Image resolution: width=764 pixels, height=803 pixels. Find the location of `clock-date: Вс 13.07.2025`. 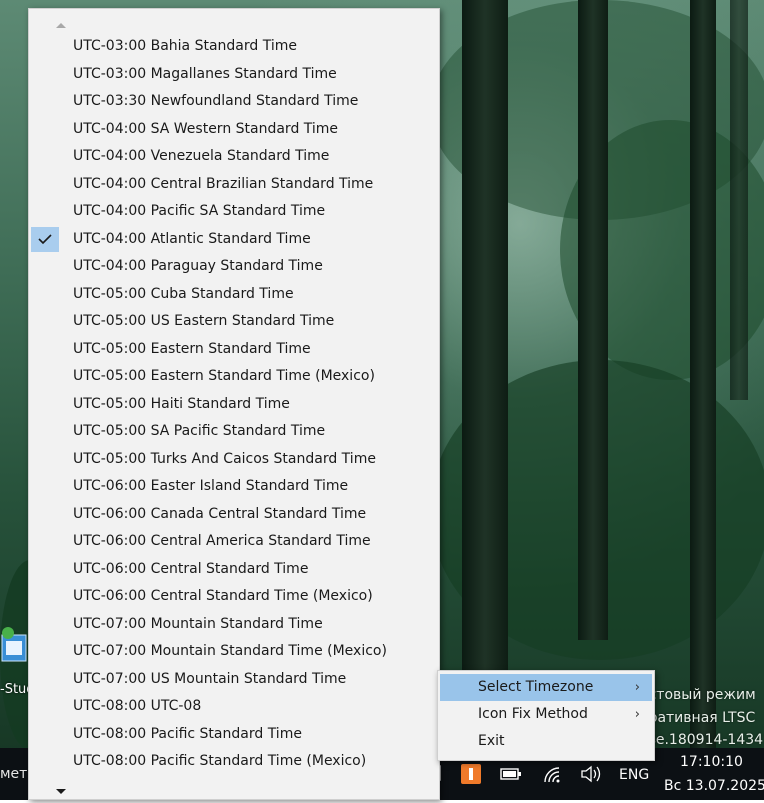

clock-date: Вс 13.07.2025 is located at coordinates (714, 786).